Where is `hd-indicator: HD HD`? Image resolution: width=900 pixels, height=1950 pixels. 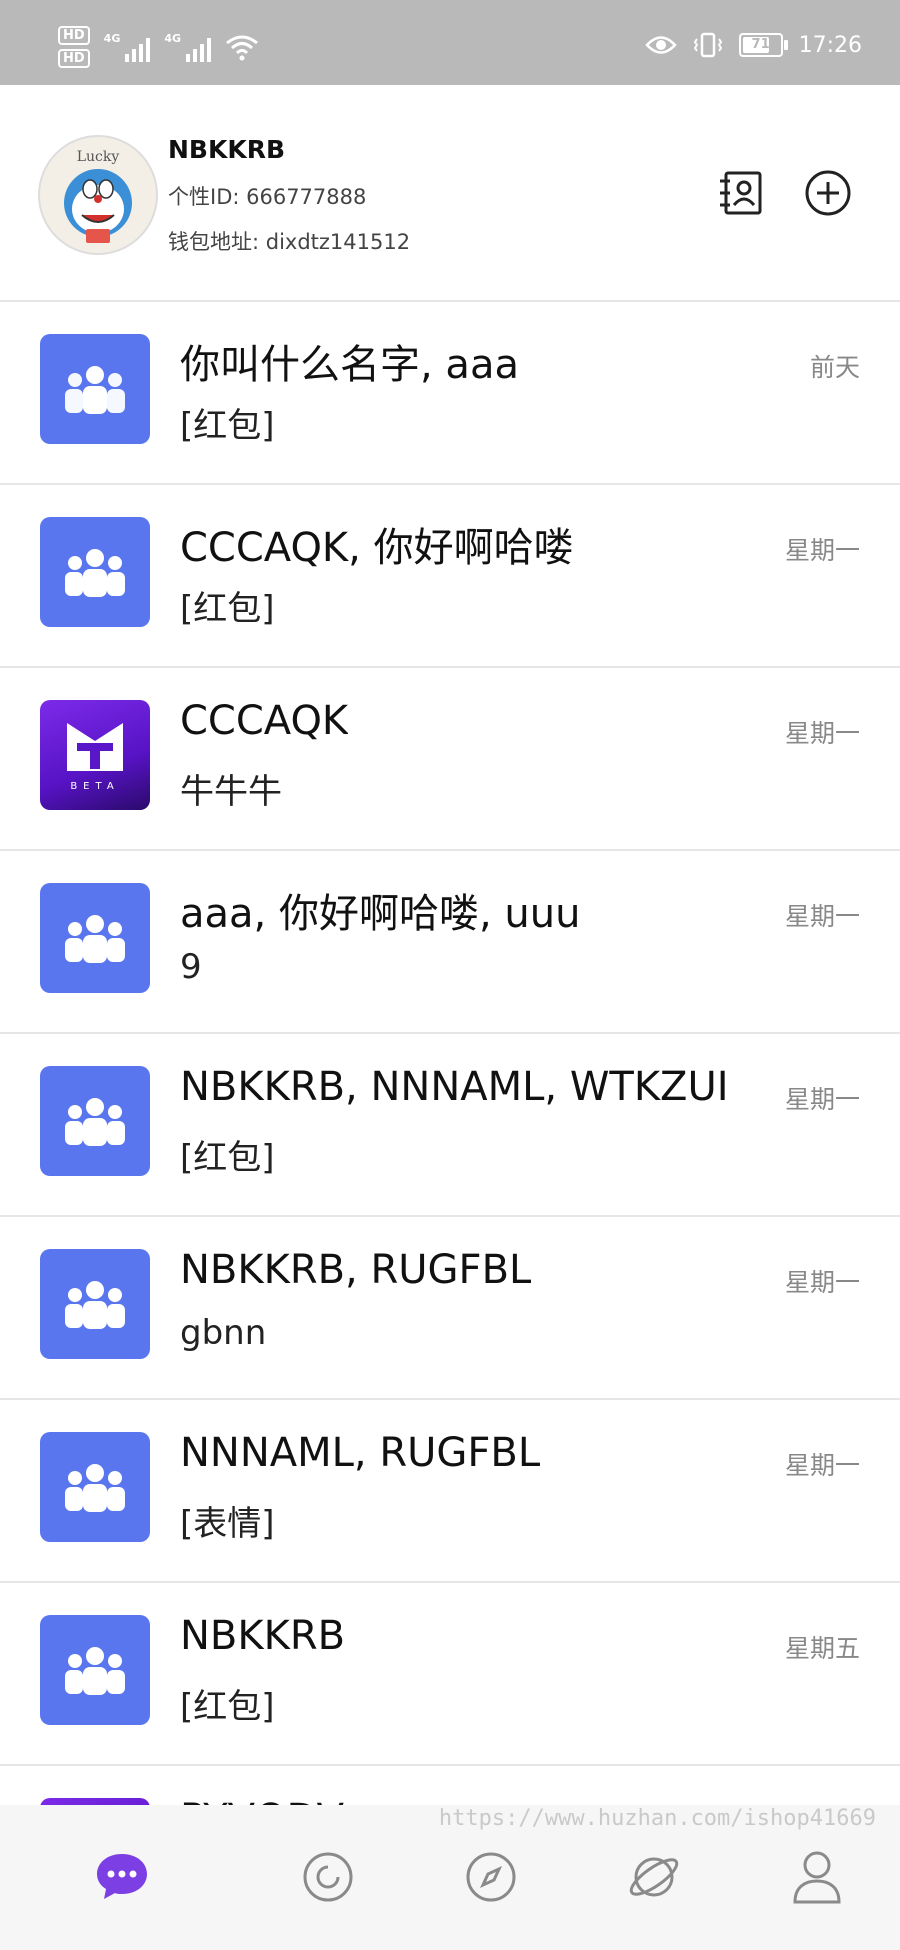 hd-indicator: HD HD is located at coordinates (74, 47).